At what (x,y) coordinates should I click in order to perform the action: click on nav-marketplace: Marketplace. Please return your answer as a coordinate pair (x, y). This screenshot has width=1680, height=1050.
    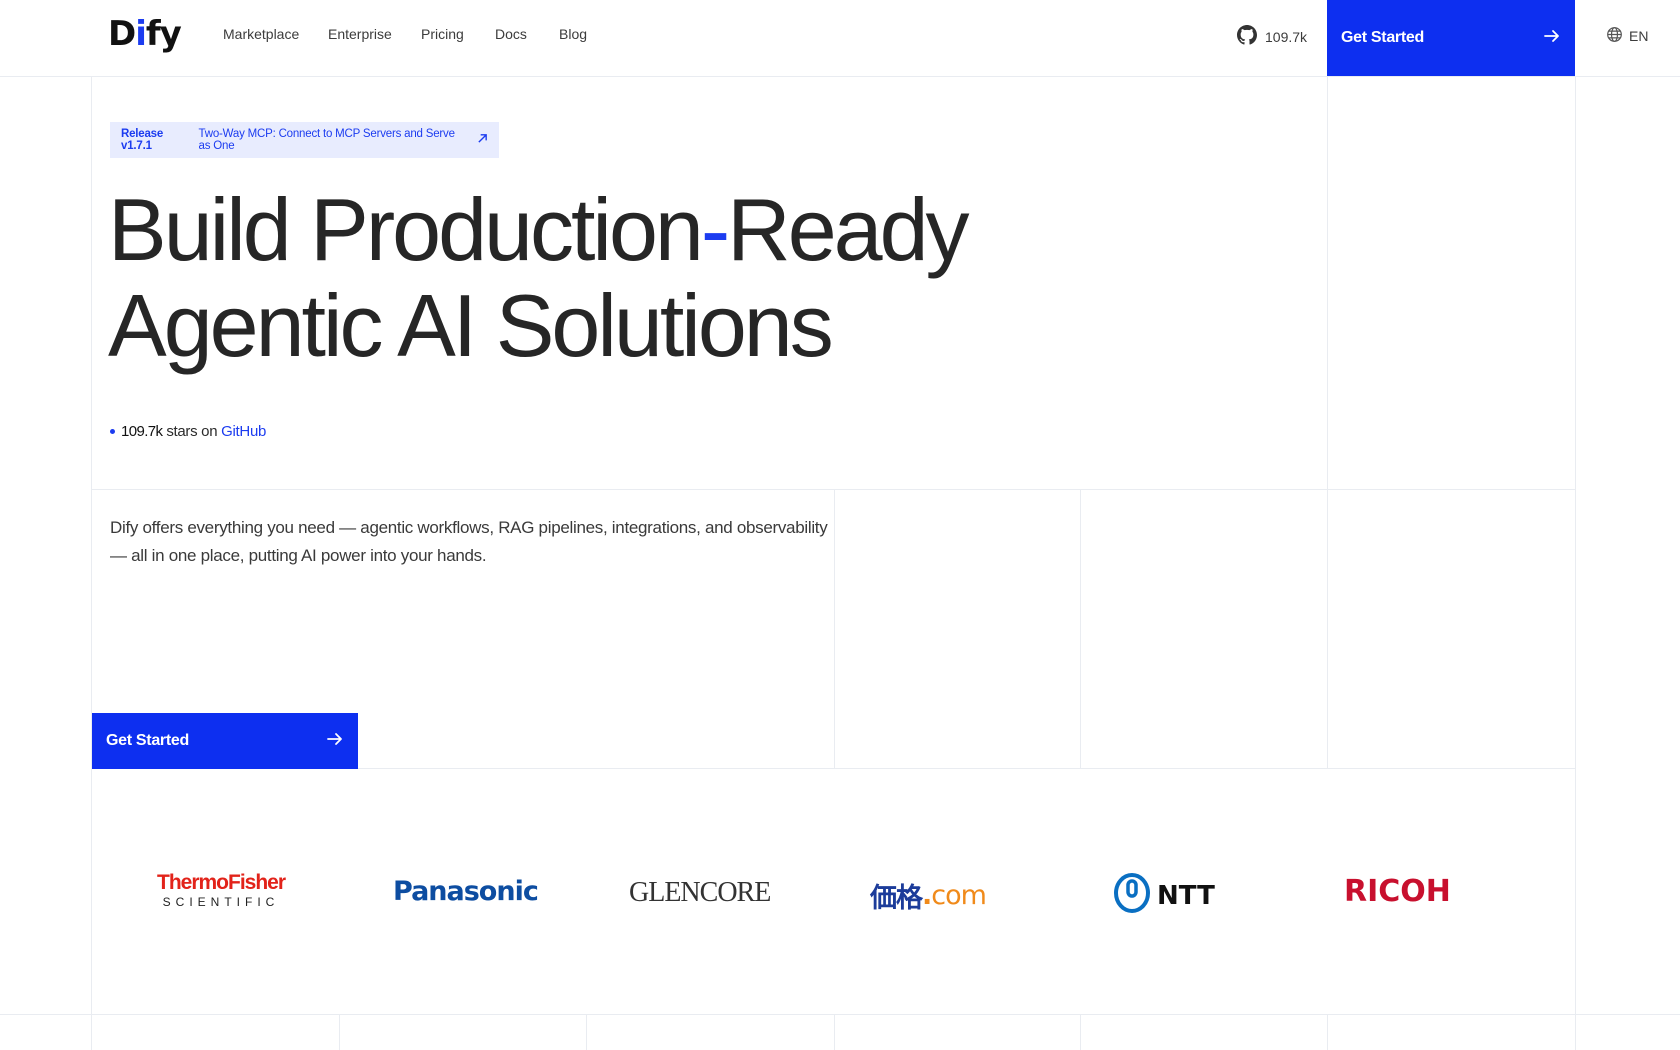
    Looking at the image, I should click on (261, 34).